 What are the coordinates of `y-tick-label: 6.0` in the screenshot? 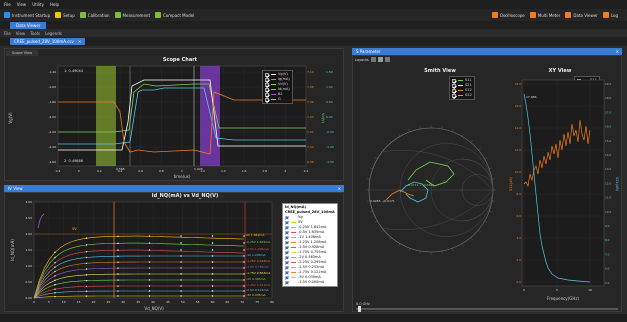 It's located at (519, 216).